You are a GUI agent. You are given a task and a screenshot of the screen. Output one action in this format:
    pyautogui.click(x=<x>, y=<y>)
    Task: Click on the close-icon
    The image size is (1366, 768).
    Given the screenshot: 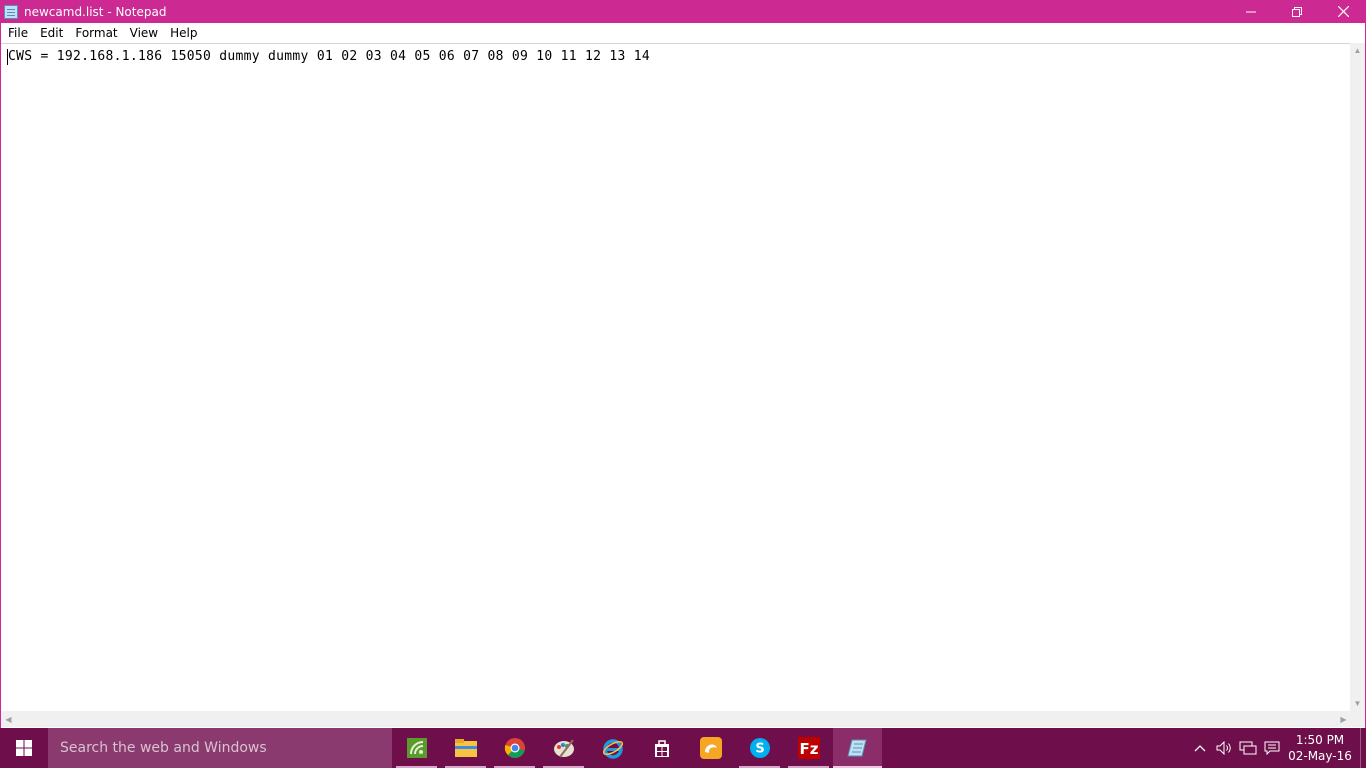 What is the action you would take?
    pyautogui.click(x=1343, y=11)
    